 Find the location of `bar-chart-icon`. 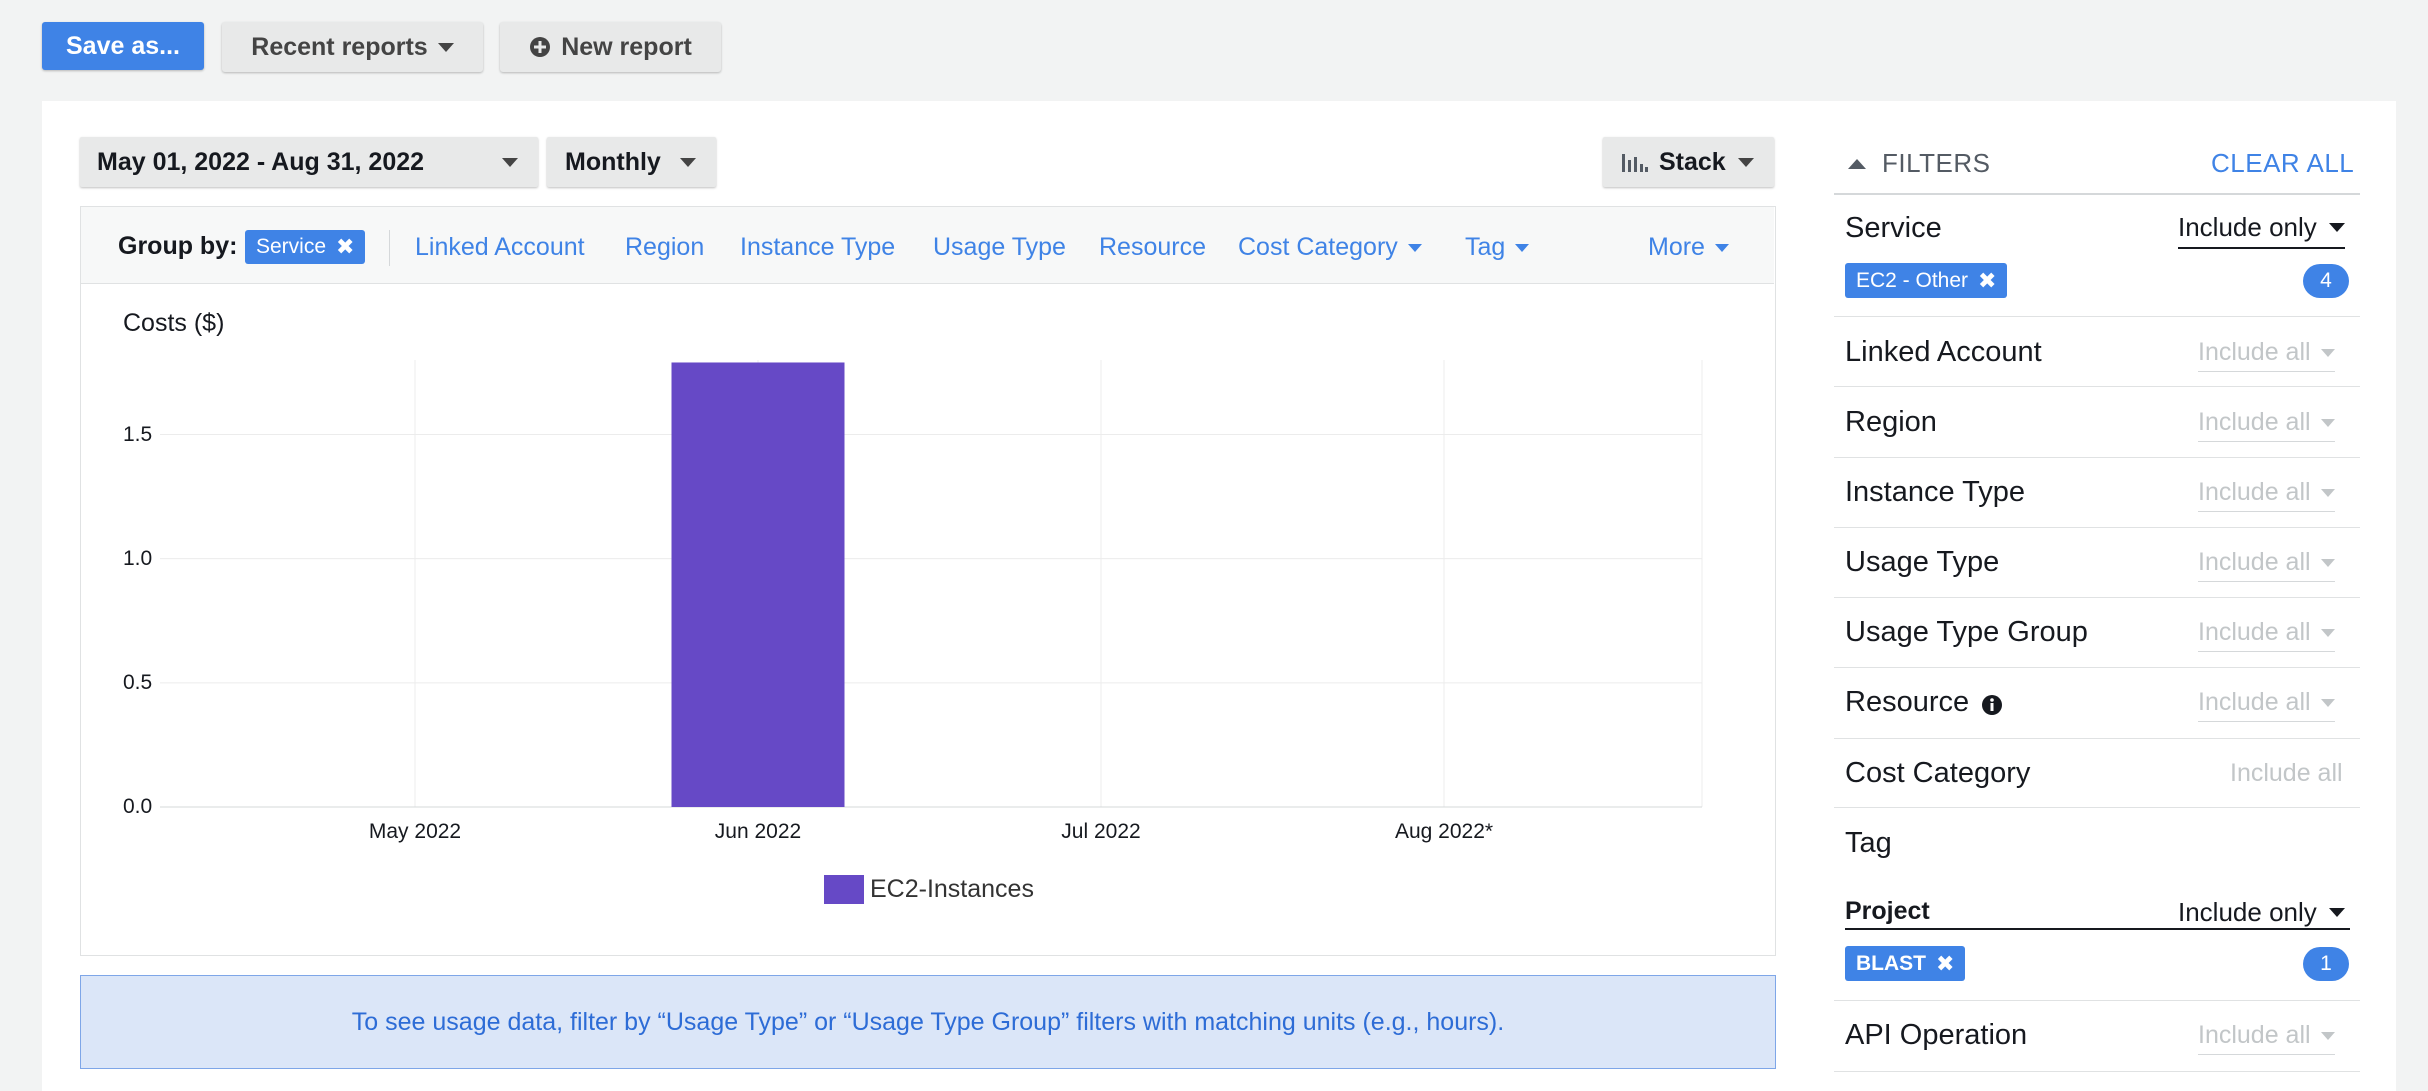

bar-chart-icon is located at coordinates (1635, 163).